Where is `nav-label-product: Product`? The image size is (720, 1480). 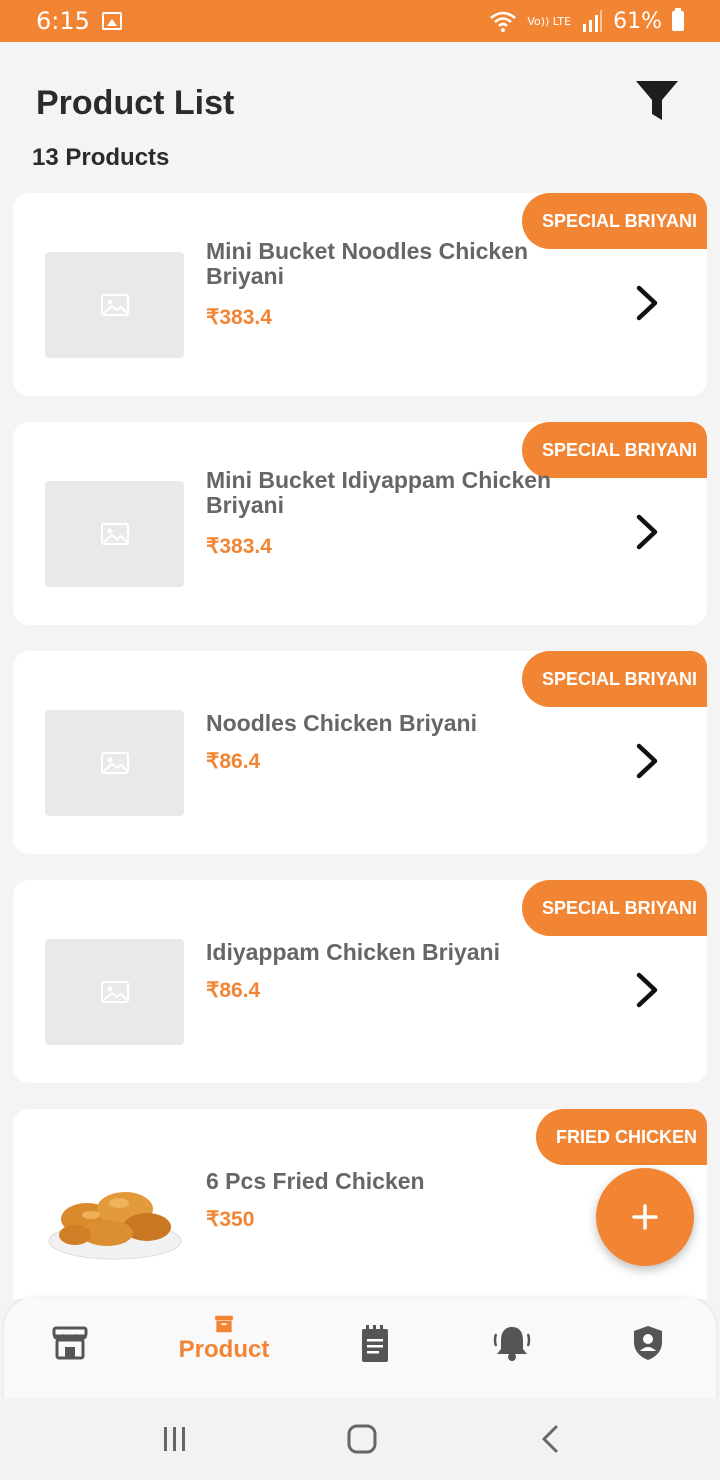
nav-label-product: Product is located at coordinates (224, 1349).